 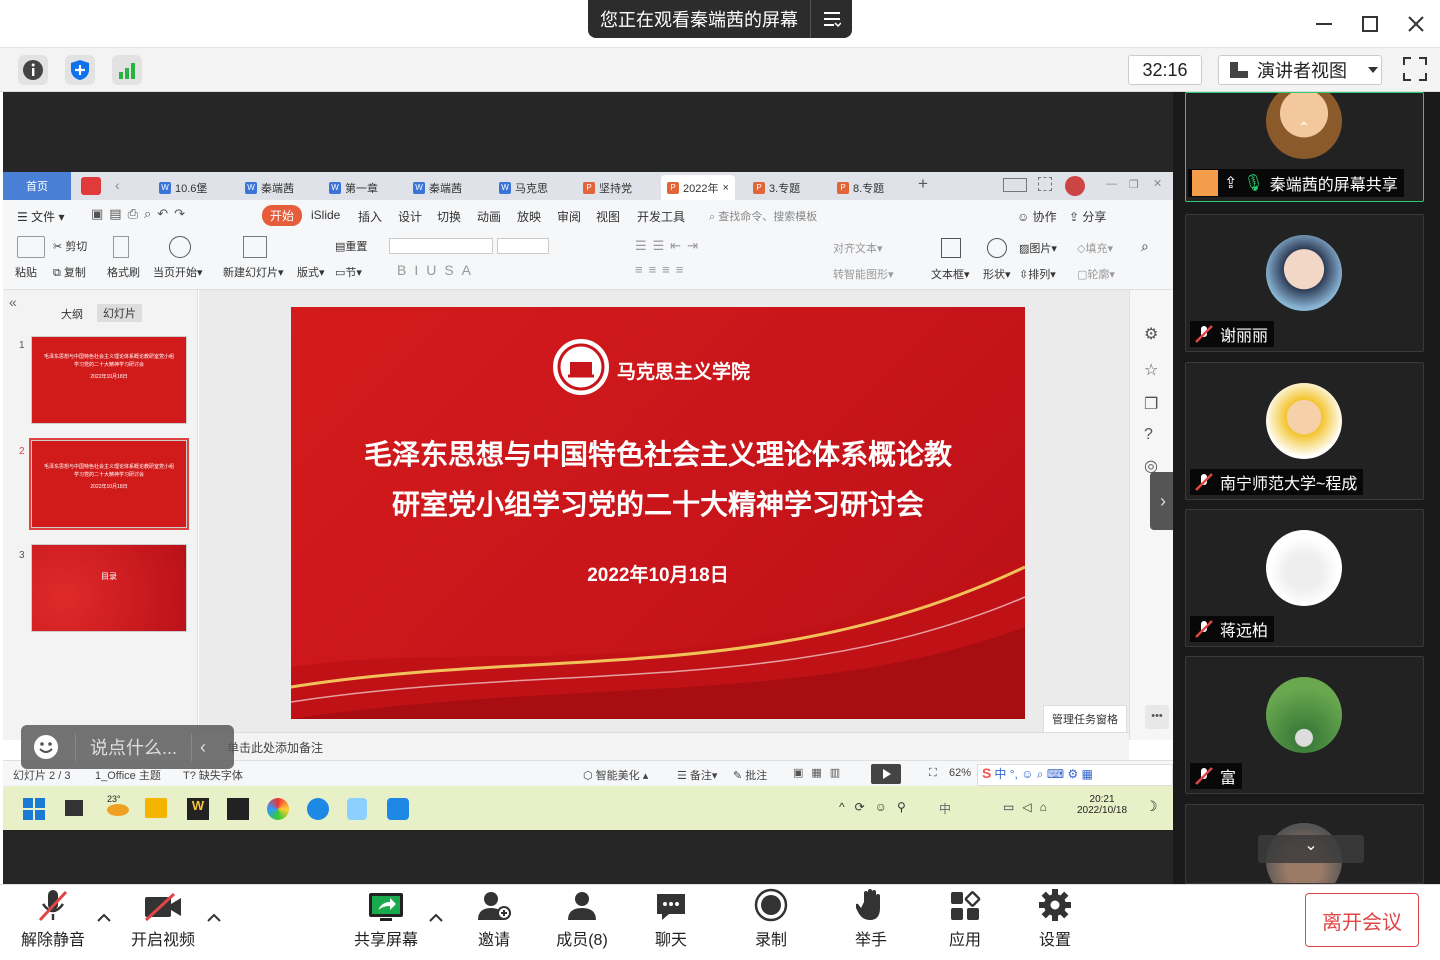 I want to click on layout-button: 版式▾, so click(x=311, y=272).